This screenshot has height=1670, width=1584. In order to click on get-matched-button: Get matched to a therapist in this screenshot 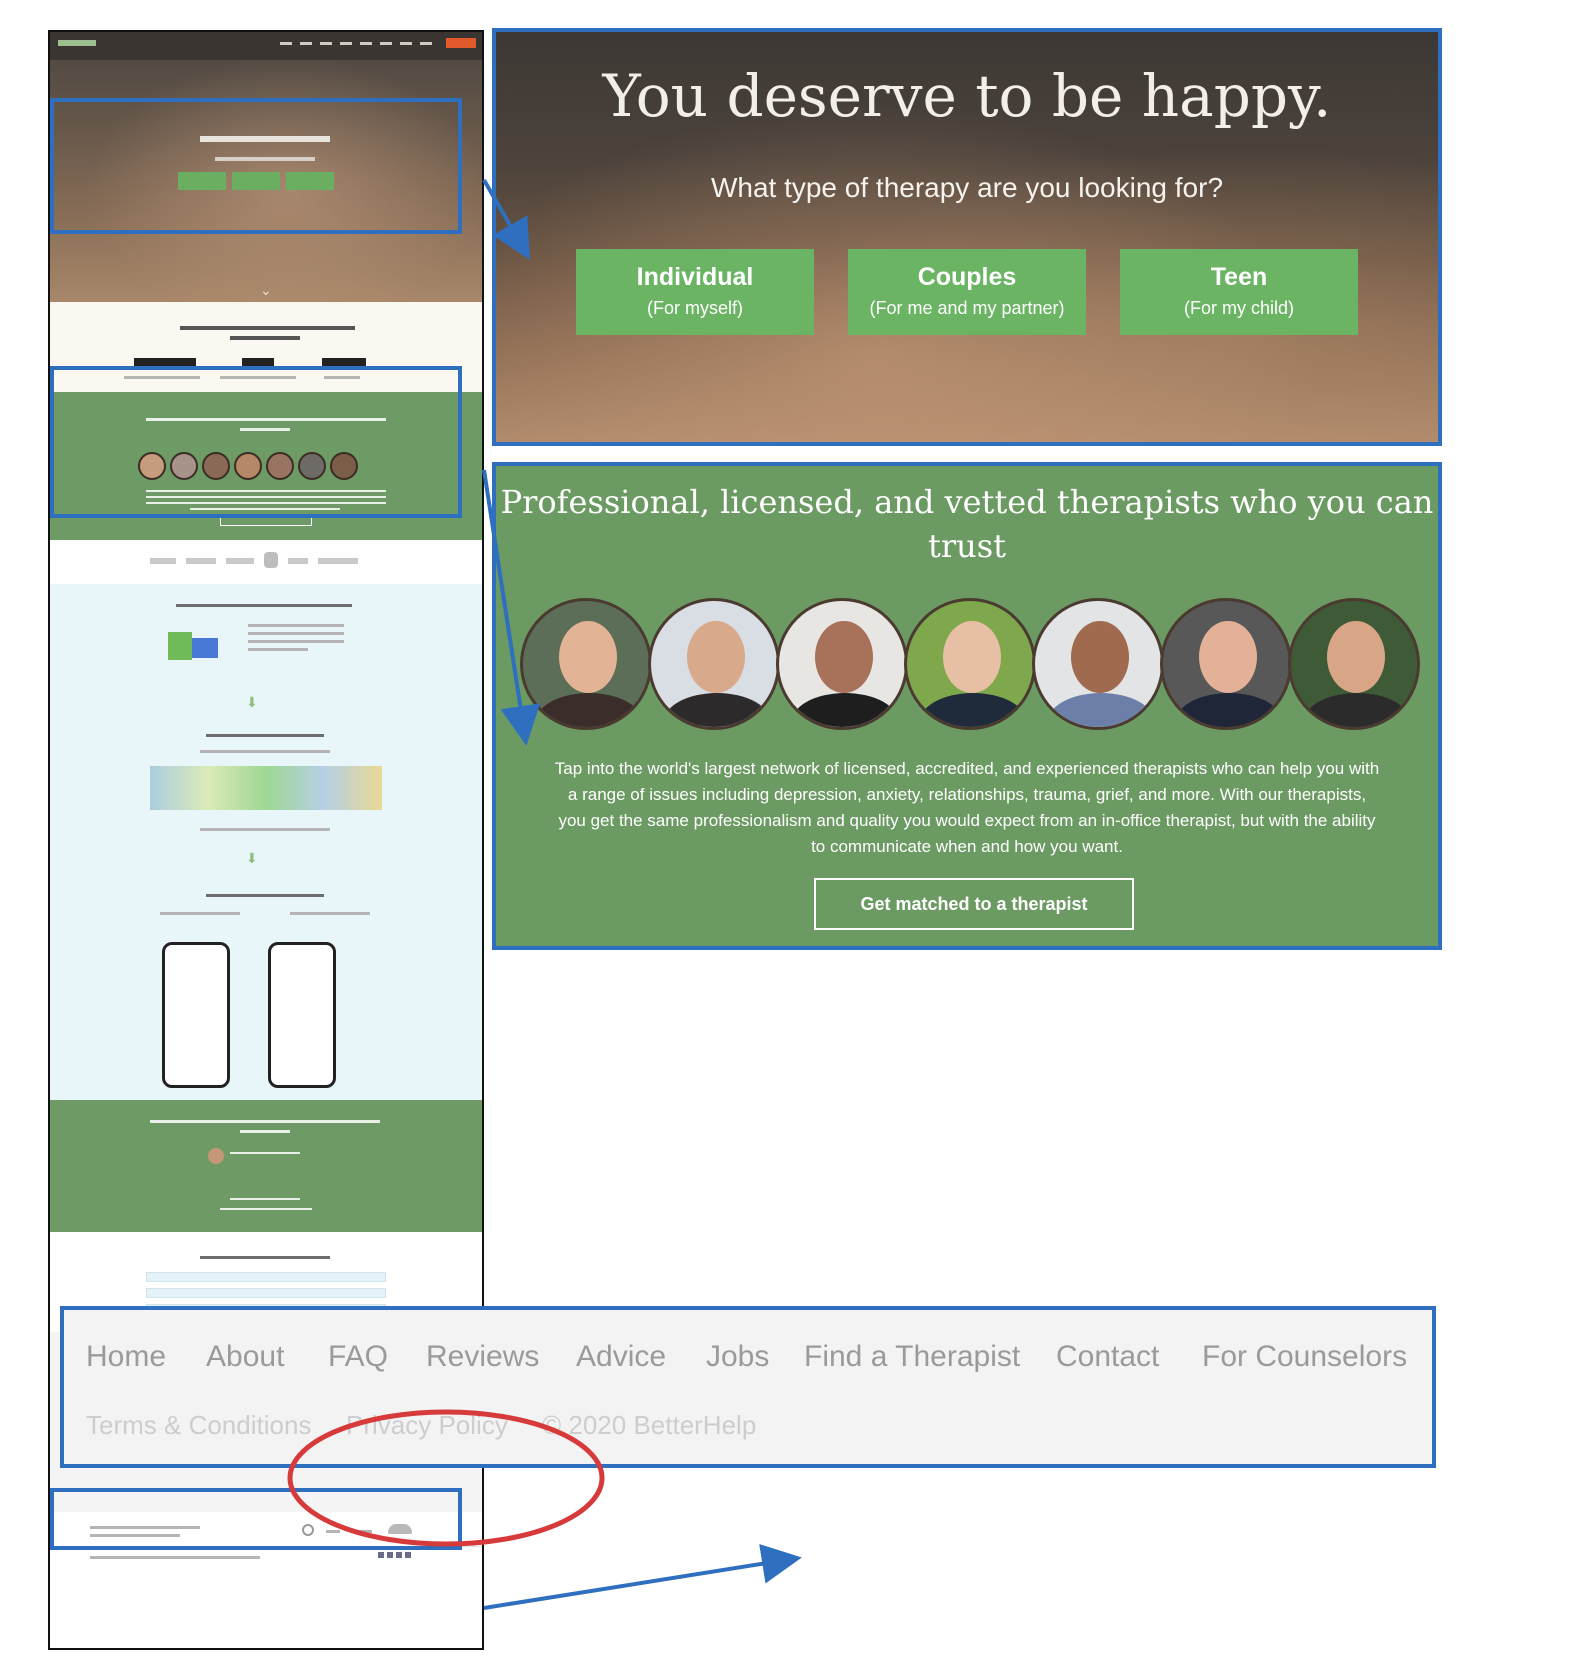, I will do `click(974, 904)`.